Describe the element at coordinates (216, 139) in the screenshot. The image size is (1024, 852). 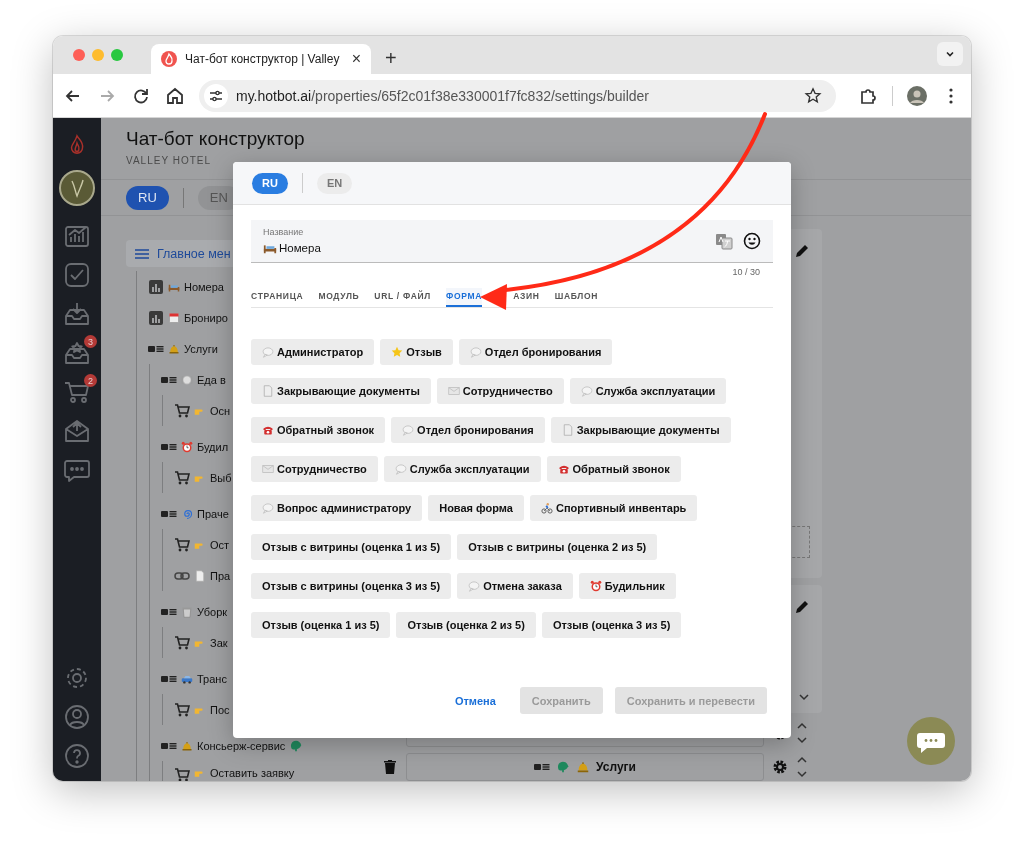
I see `page-title: Чат-бот конструктор` at that location.